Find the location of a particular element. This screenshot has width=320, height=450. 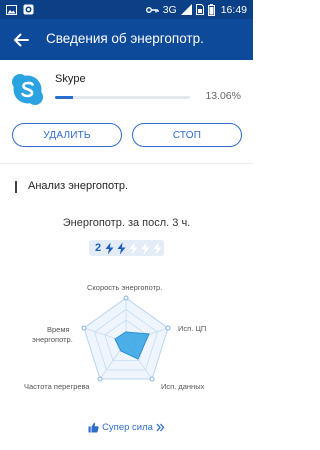

app-name: Skype is located at coordinates (70, 79).